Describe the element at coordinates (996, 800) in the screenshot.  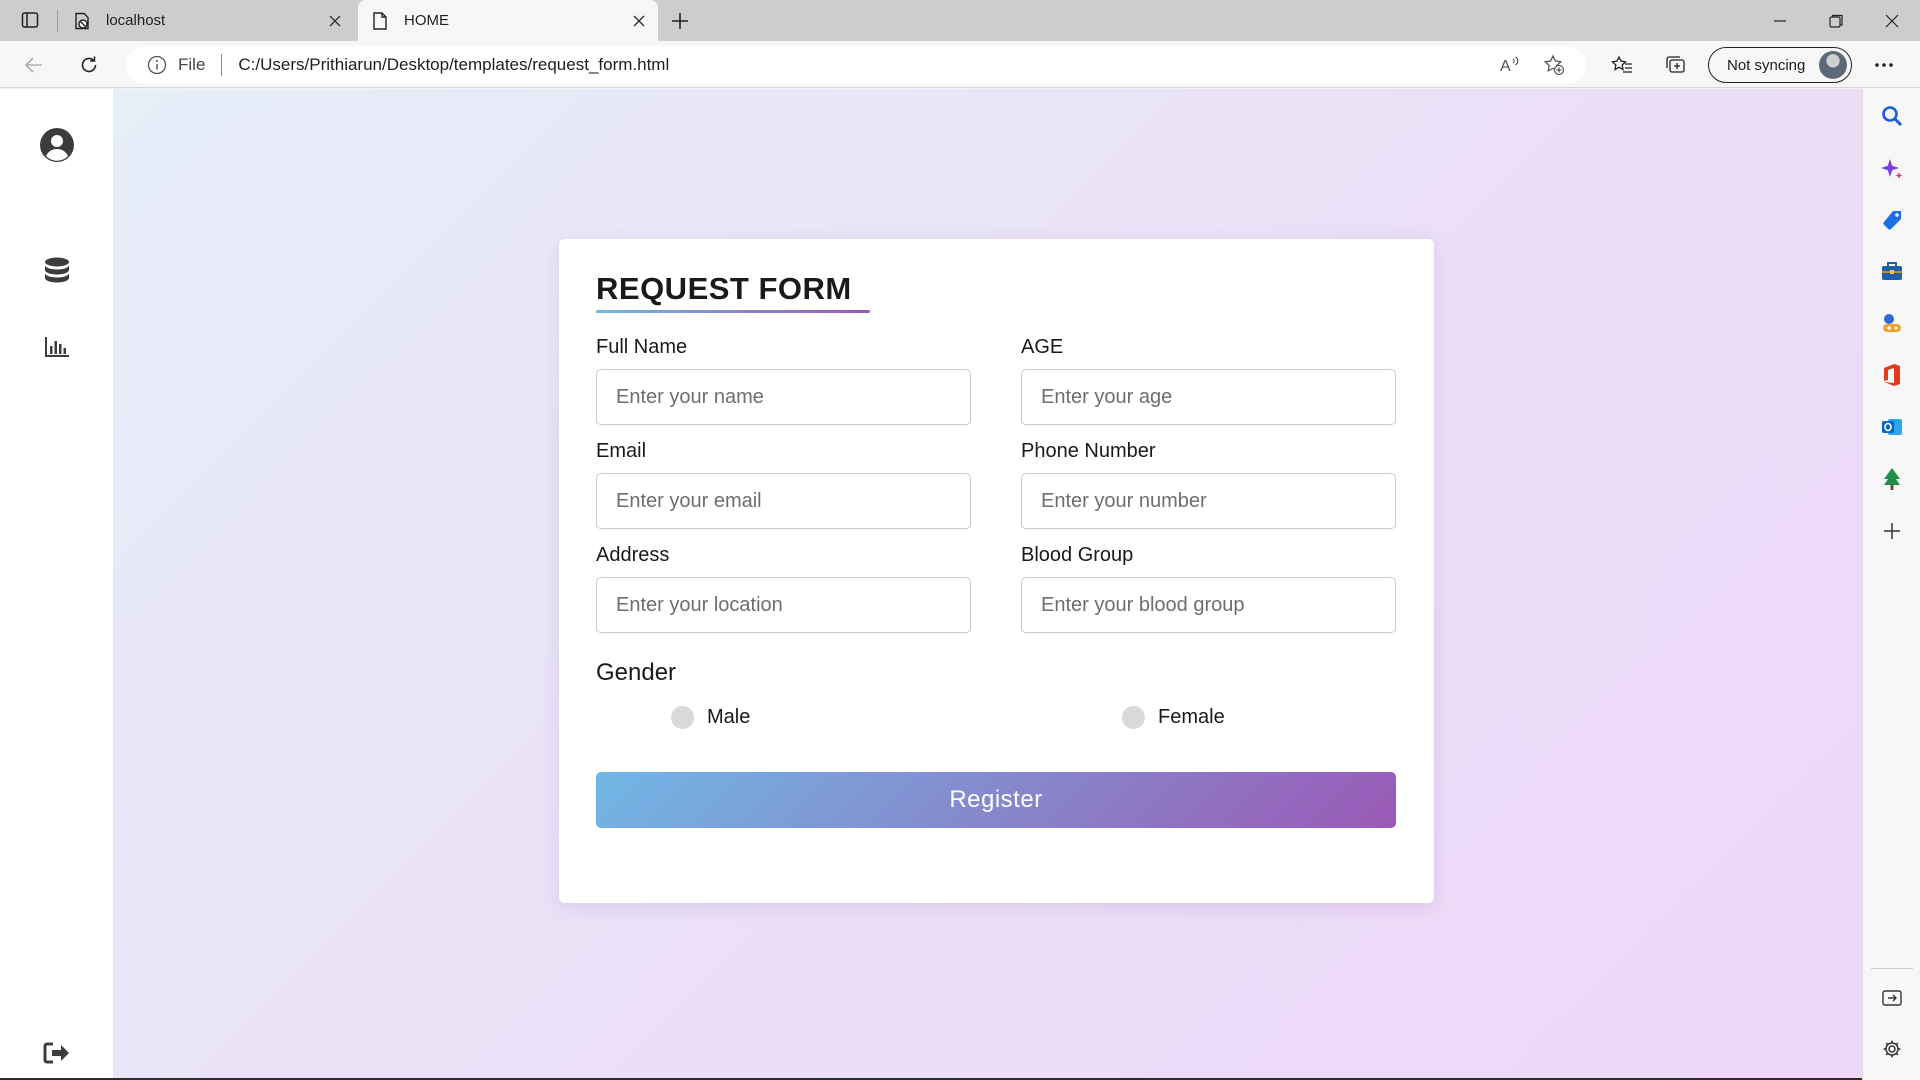
I see `register-button: Register` at that location.